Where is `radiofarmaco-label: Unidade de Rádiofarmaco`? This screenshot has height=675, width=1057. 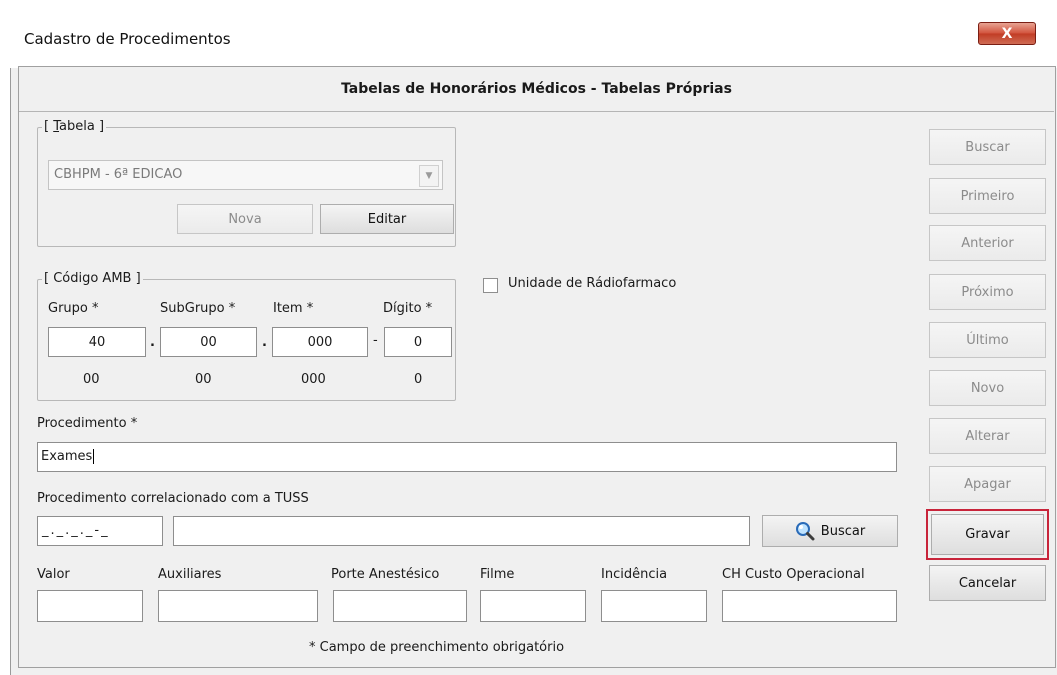
radiofarmaco-label: Unidade de Rádiofarmaco is located at coordinates (592, 283).